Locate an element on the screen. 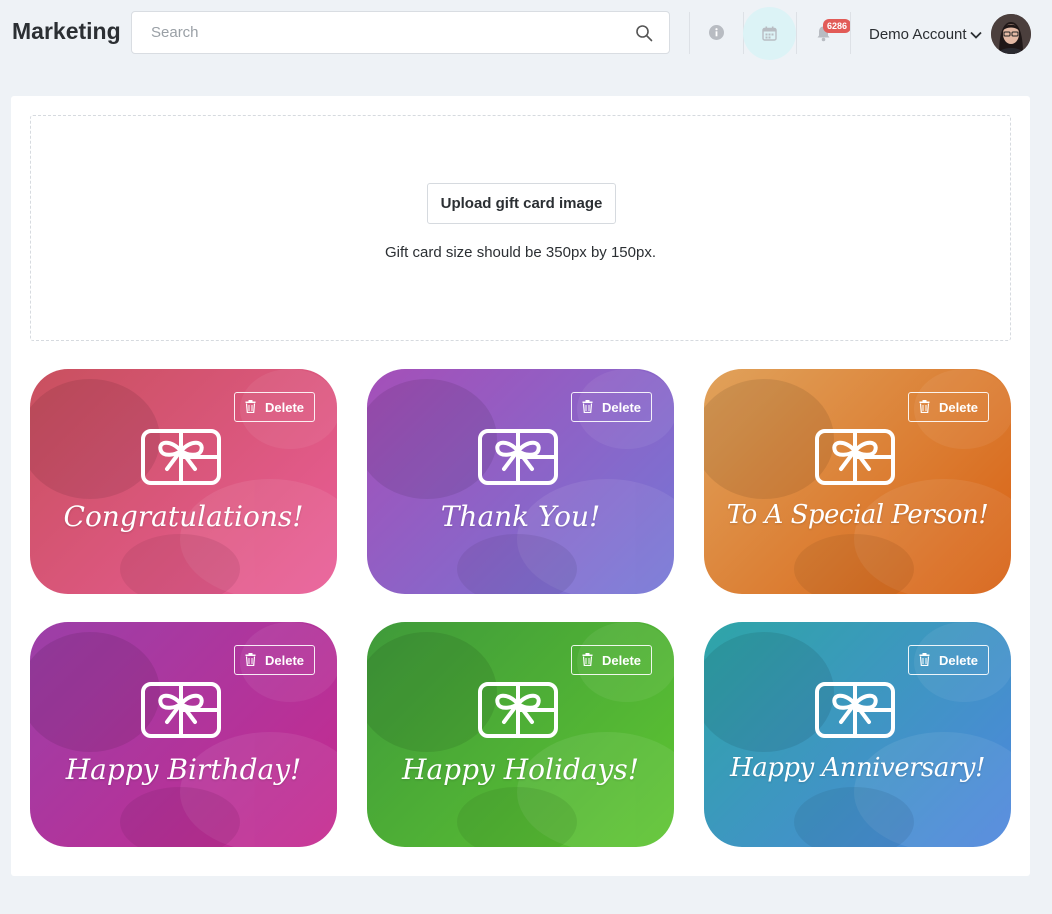 This screenshot has height=914, width=1052. gift-card: Thank You! Delete is located at coordinates (520, 481).